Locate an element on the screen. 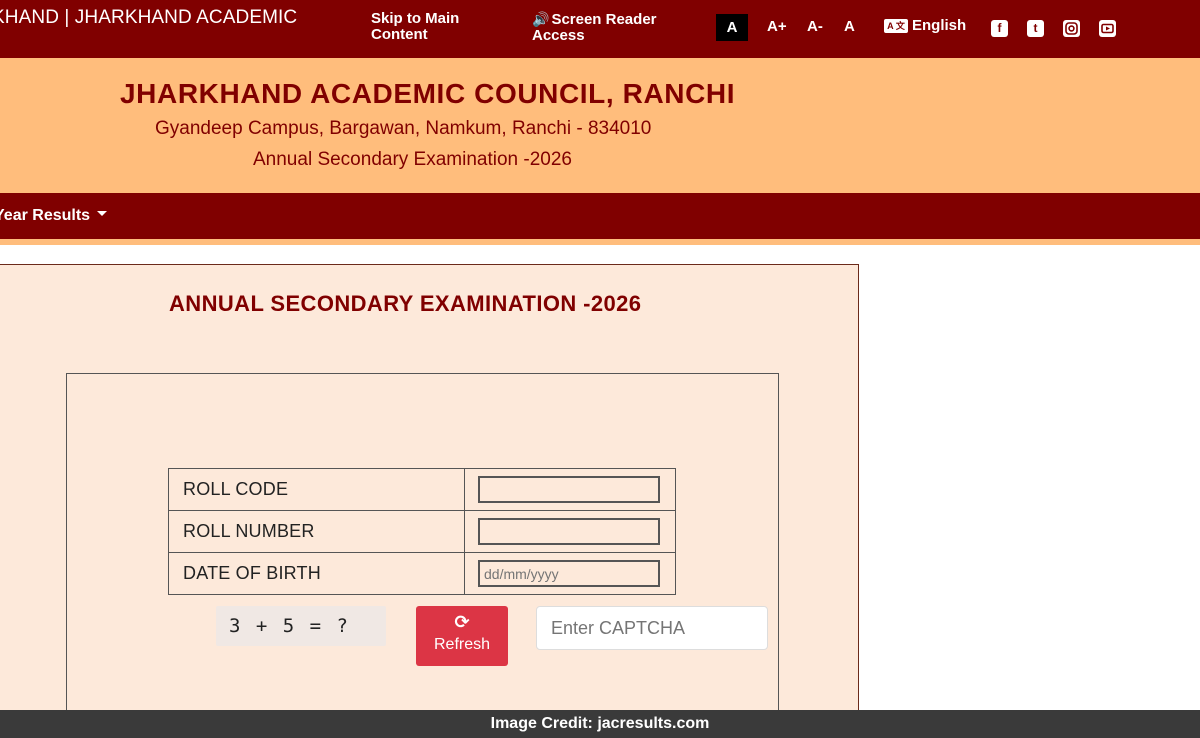 The height and width of the screenshot is (738, 1200). refresh-captcha-button: ⟳ Refresh is located at coordinates (462, 636).